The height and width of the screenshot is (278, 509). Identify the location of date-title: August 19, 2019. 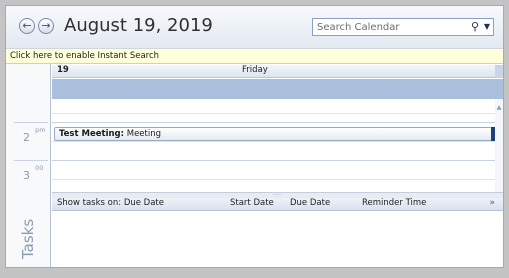
(138, 25).